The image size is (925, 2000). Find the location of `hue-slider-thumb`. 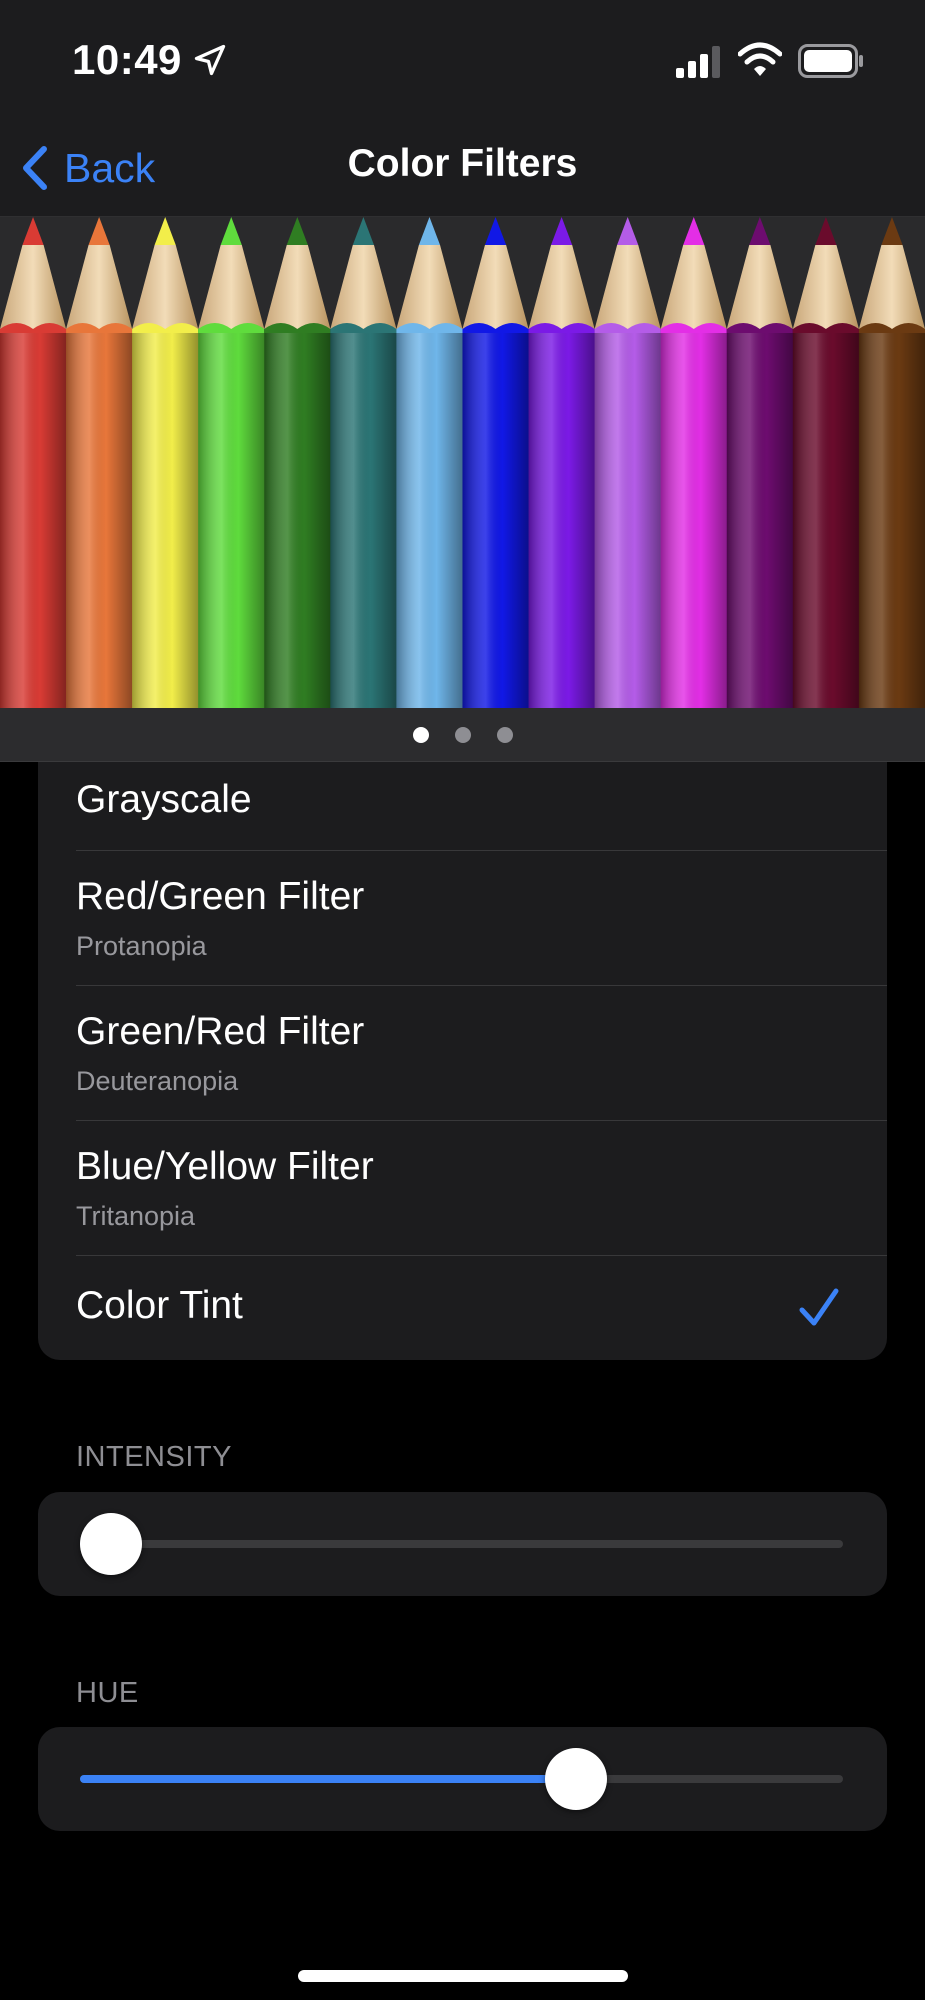

hue-slider-thumb is located at coordinates (575, 1779).